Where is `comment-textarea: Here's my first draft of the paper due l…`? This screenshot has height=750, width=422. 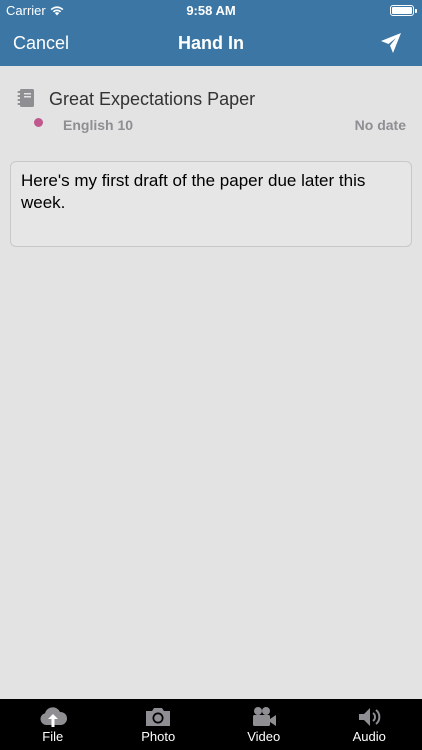 comment-textarea: Here's my first draft of the paper due l… is located at coordinates (211, 204).